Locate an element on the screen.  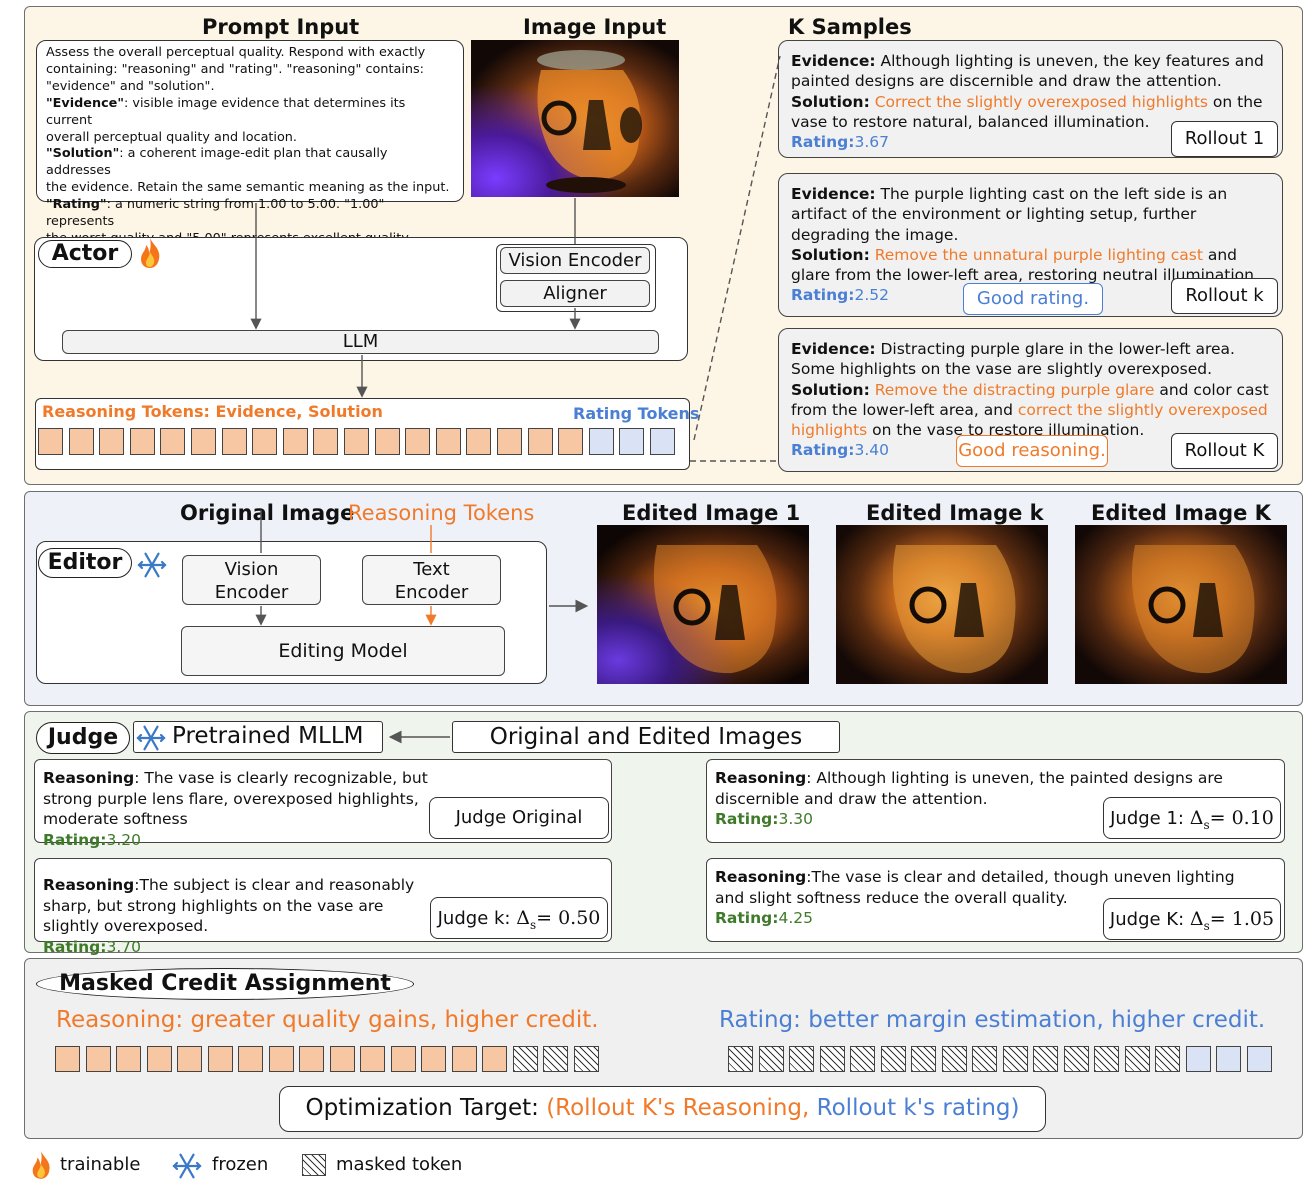
sample-1-rating-value: 3.67 is located at coordinates (871, 142).